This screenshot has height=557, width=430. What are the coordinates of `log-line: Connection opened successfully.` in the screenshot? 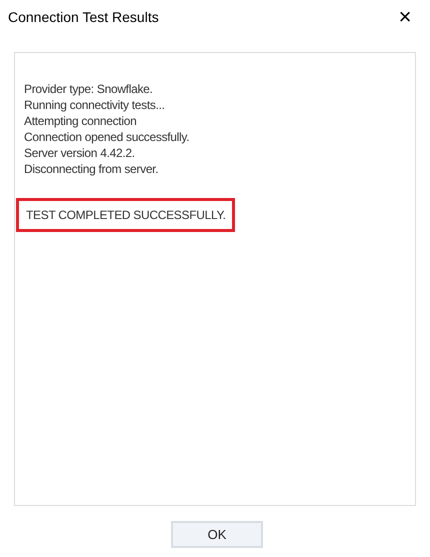 It's located at (107, 137).